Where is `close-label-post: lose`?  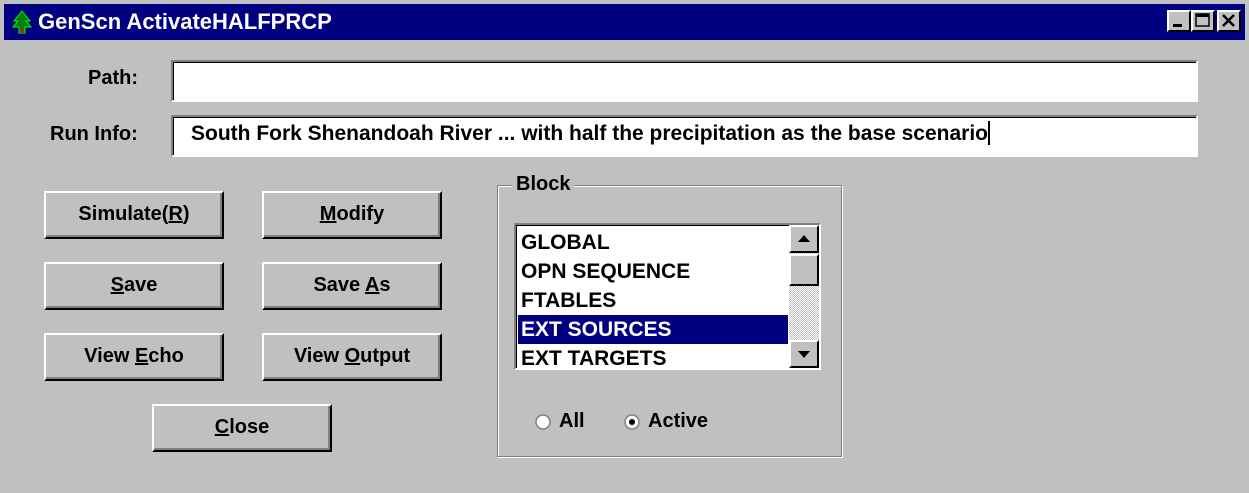
close-label-post: lose is located at coordinates (249, 427).